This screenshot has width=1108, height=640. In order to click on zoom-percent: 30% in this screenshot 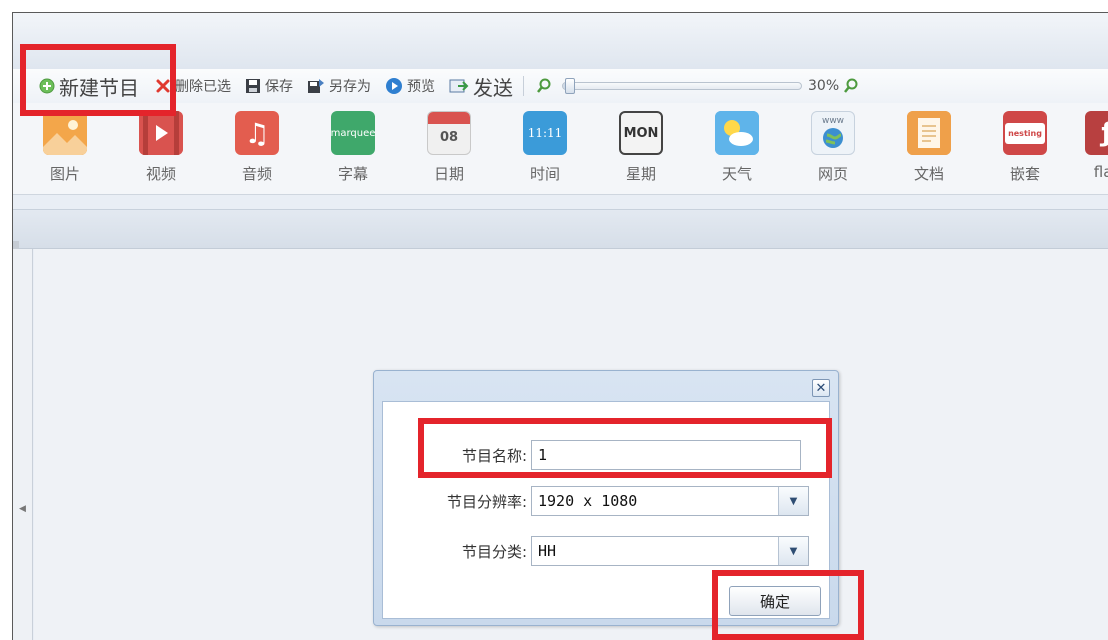, I will do `click(824, 86)`.